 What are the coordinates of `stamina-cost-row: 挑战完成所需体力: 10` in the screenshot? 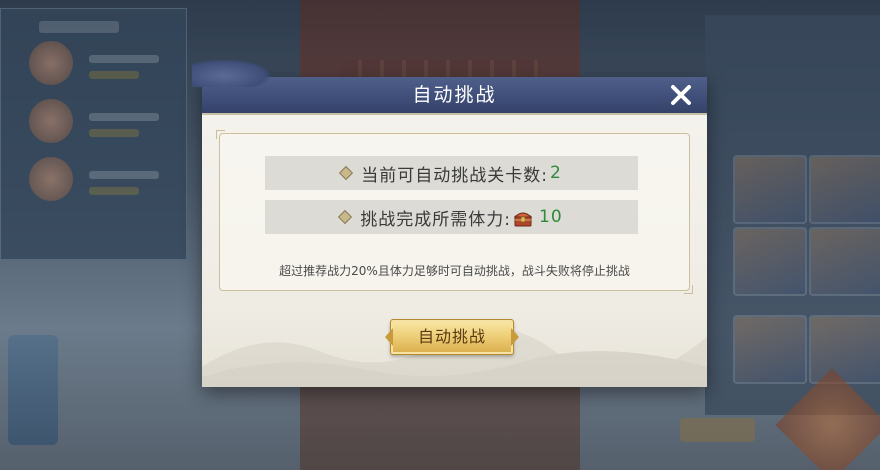 It's located at (451, 217).